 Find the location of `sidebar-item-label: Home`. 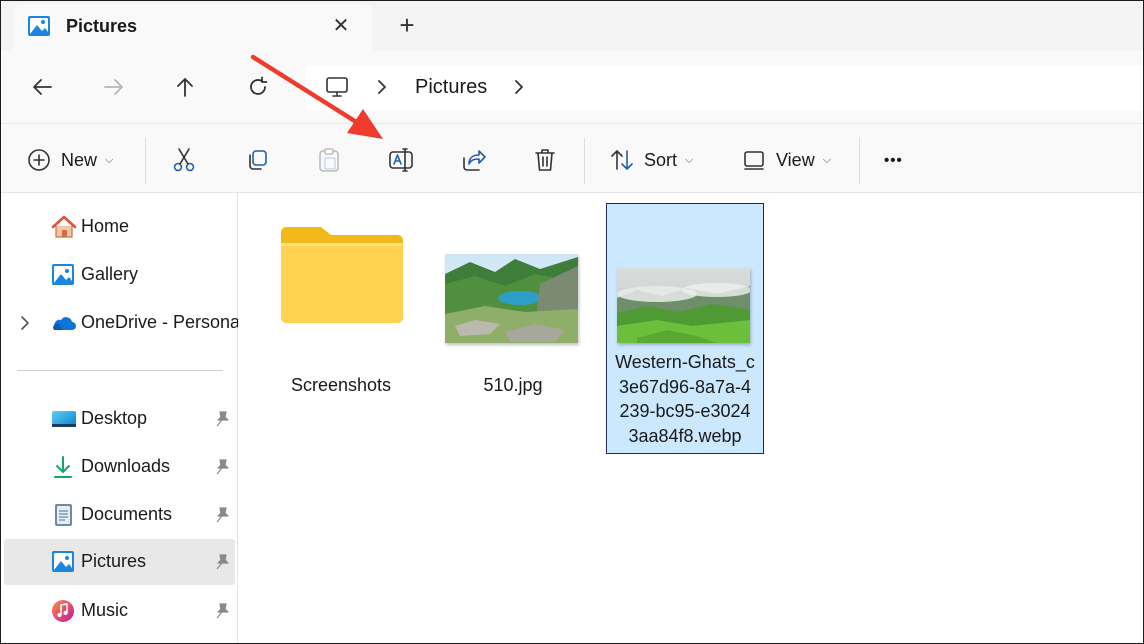

sidebar-item-label: Home is located at coordinates (105, 226).